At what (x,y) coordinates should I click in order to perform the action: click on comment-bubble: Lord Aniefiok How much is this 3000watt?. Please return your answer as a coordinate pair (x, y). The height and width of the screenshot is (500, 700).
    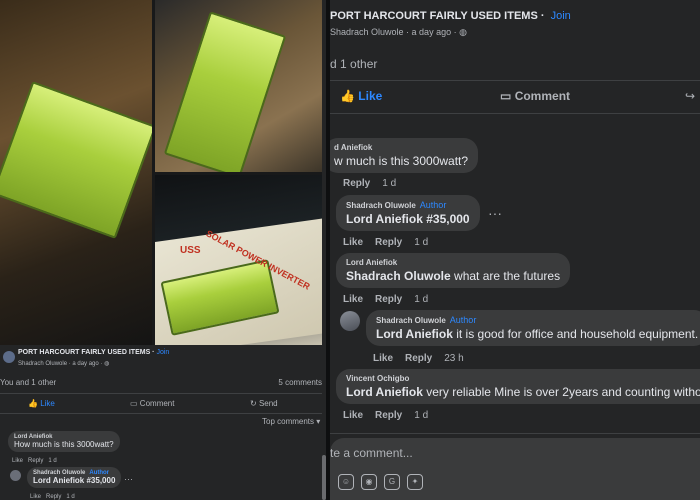
    Looking at the image, I should click on (64, 441).